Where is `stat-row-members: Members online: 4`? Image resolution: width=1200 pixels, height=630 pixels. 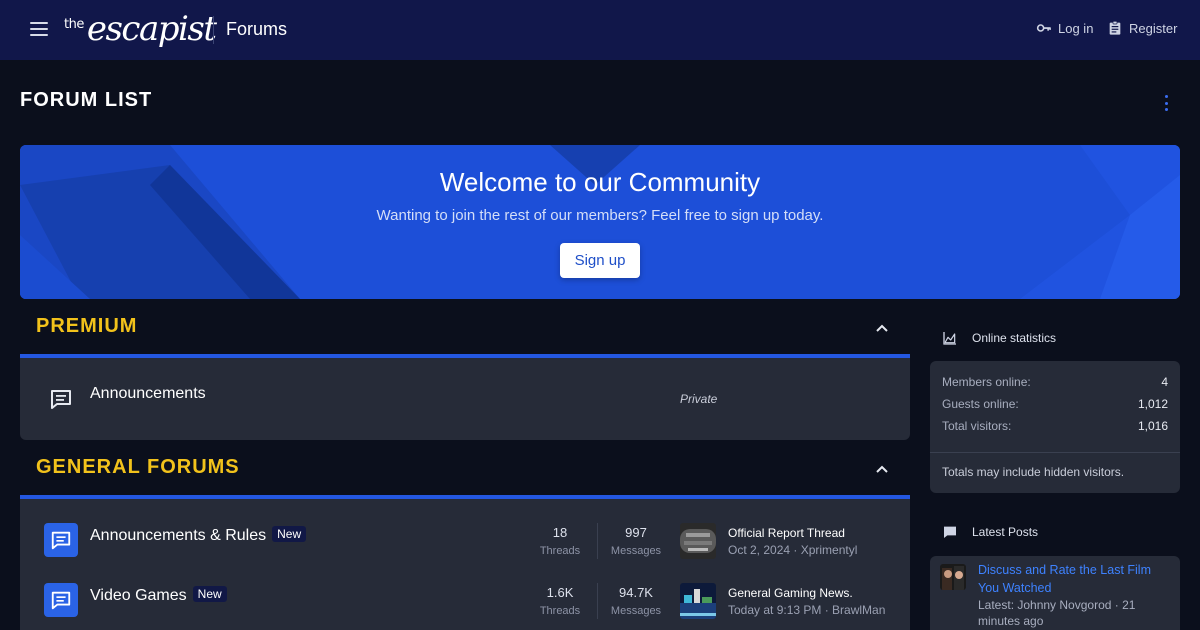
stat-row-members: Members online: 4 is located at coordinates (1055, 382).